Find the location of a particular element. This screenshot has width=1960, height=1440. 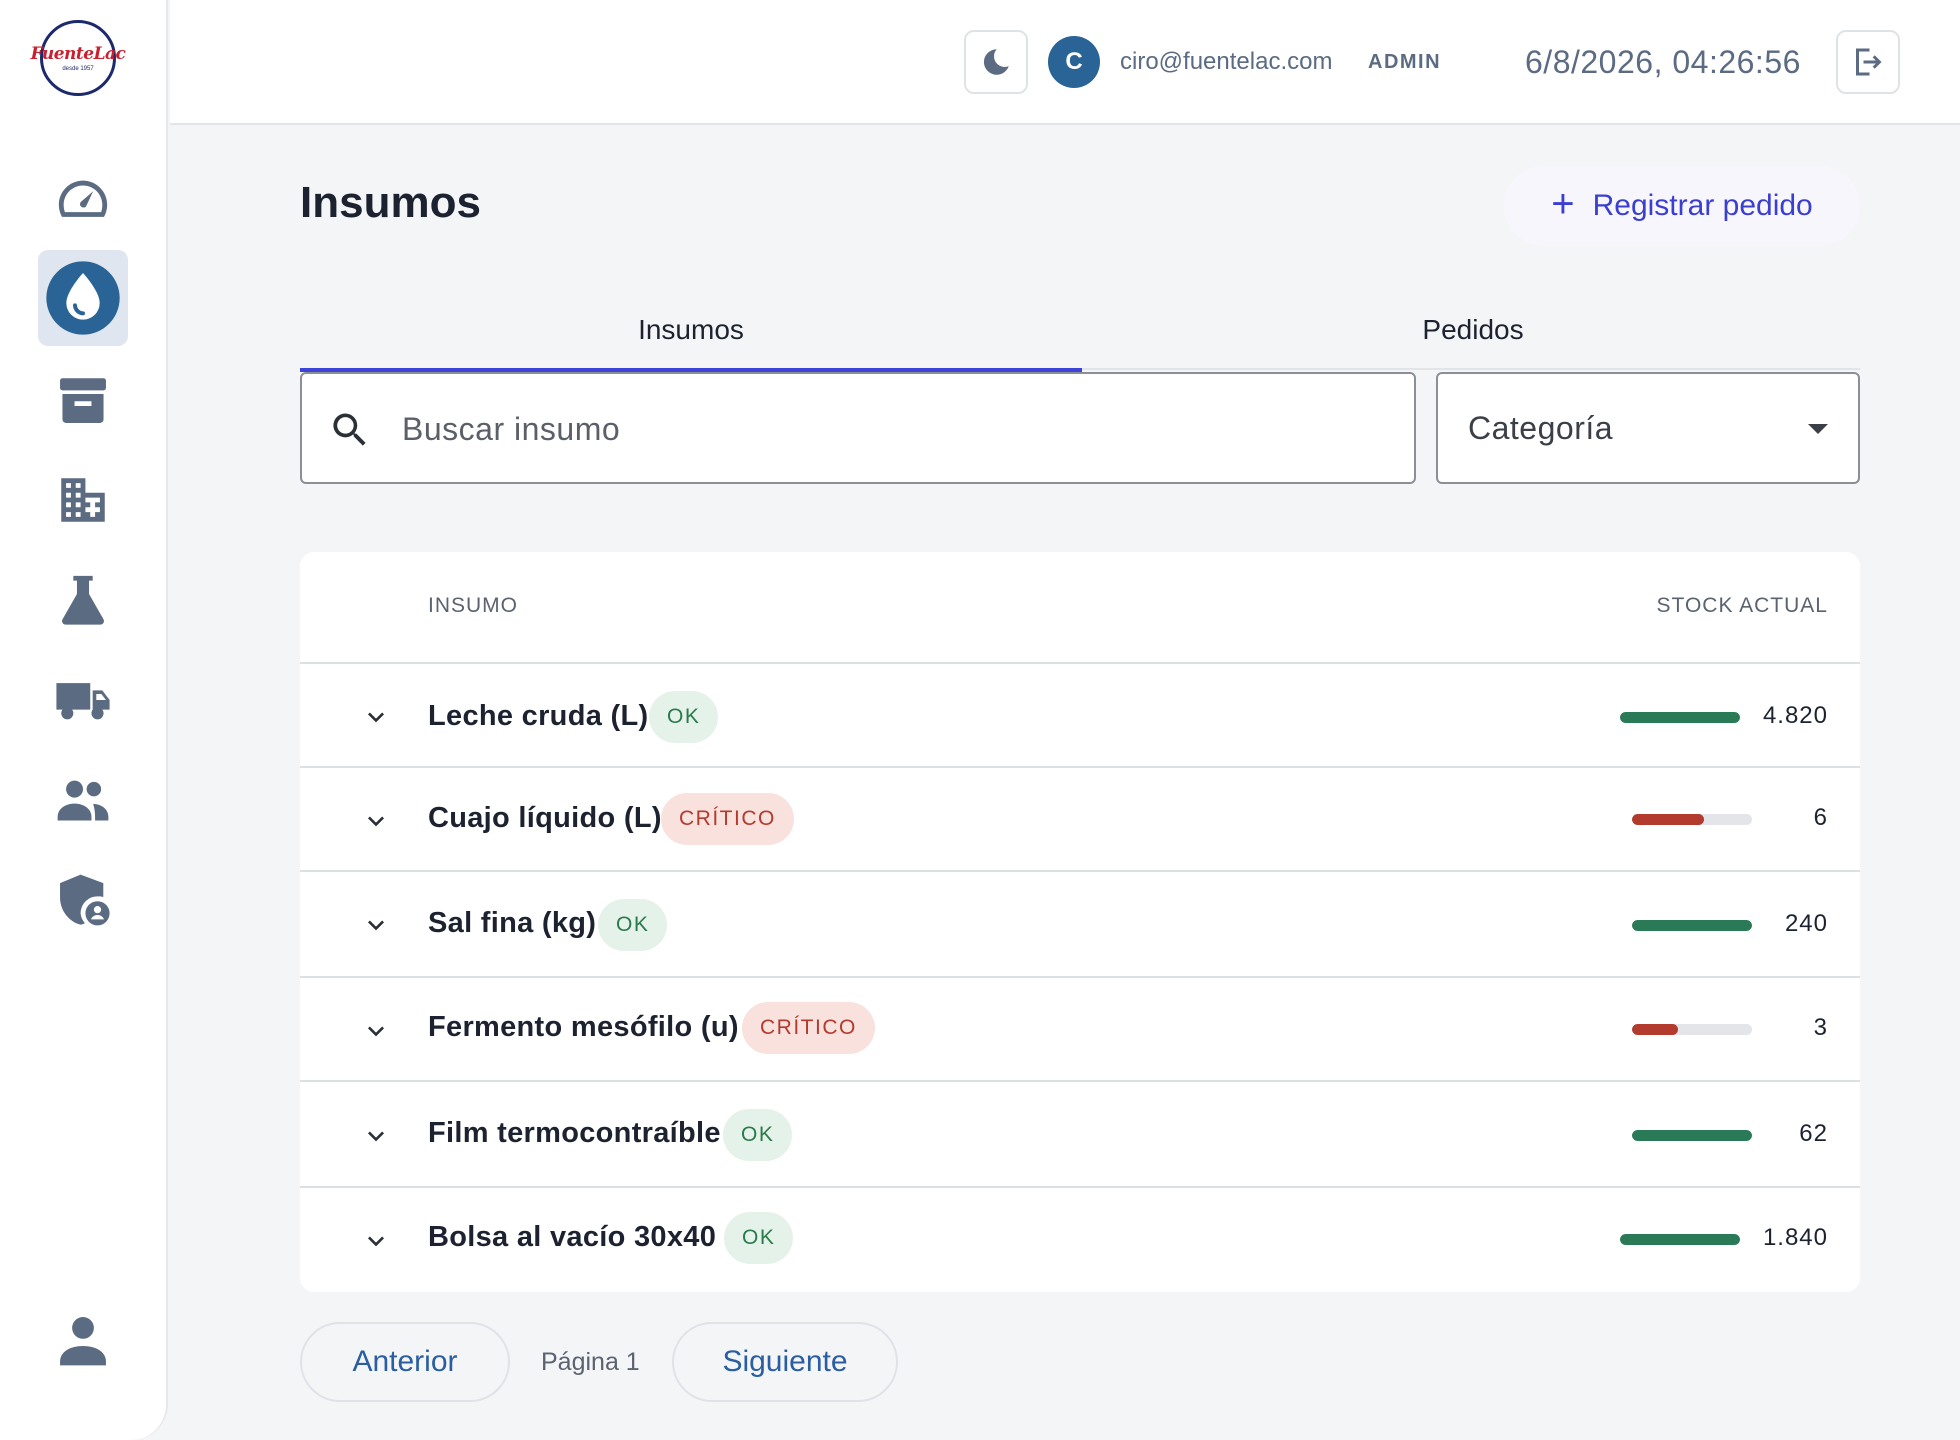

table-row: Fermento mesófilo (u) CRÍTICO 3 is located at coordinates (1080, 1030).